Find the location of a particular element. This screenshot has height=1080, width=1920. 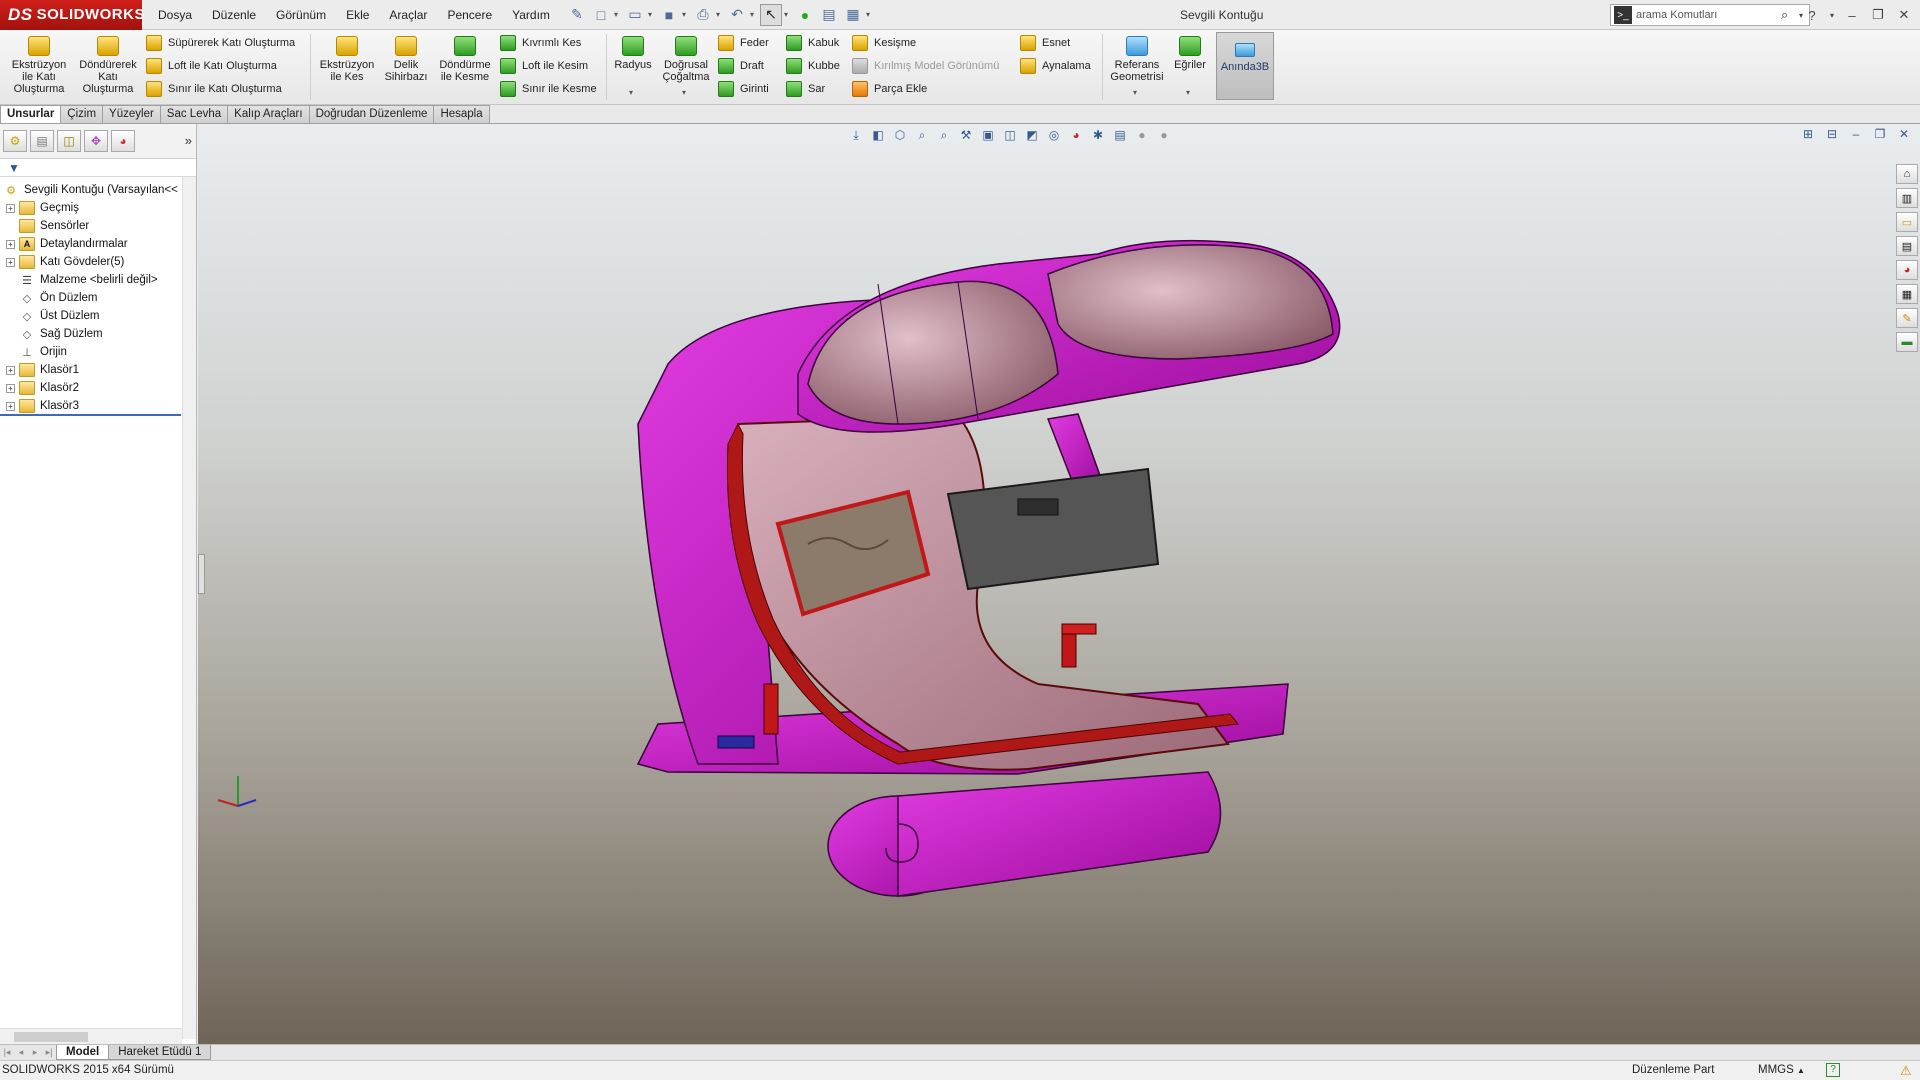

rollback-bar is located at coordinates (90, 415).